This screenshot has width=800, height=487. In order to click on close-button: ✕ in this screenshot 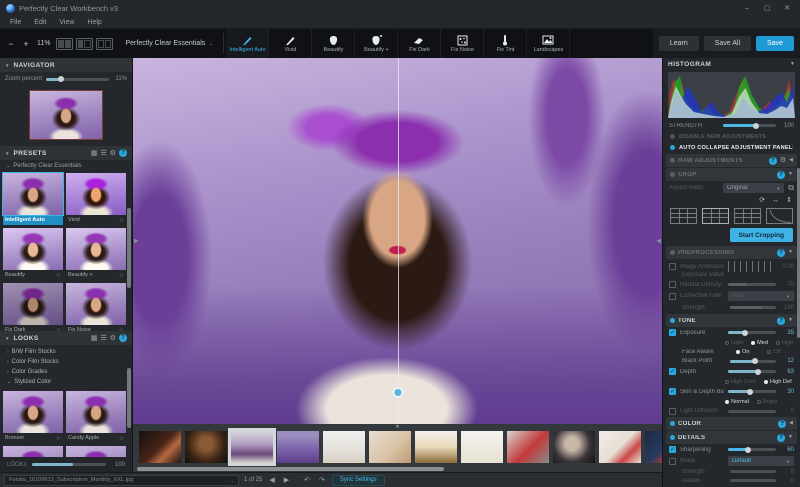, I will do `click(787, 8)`.